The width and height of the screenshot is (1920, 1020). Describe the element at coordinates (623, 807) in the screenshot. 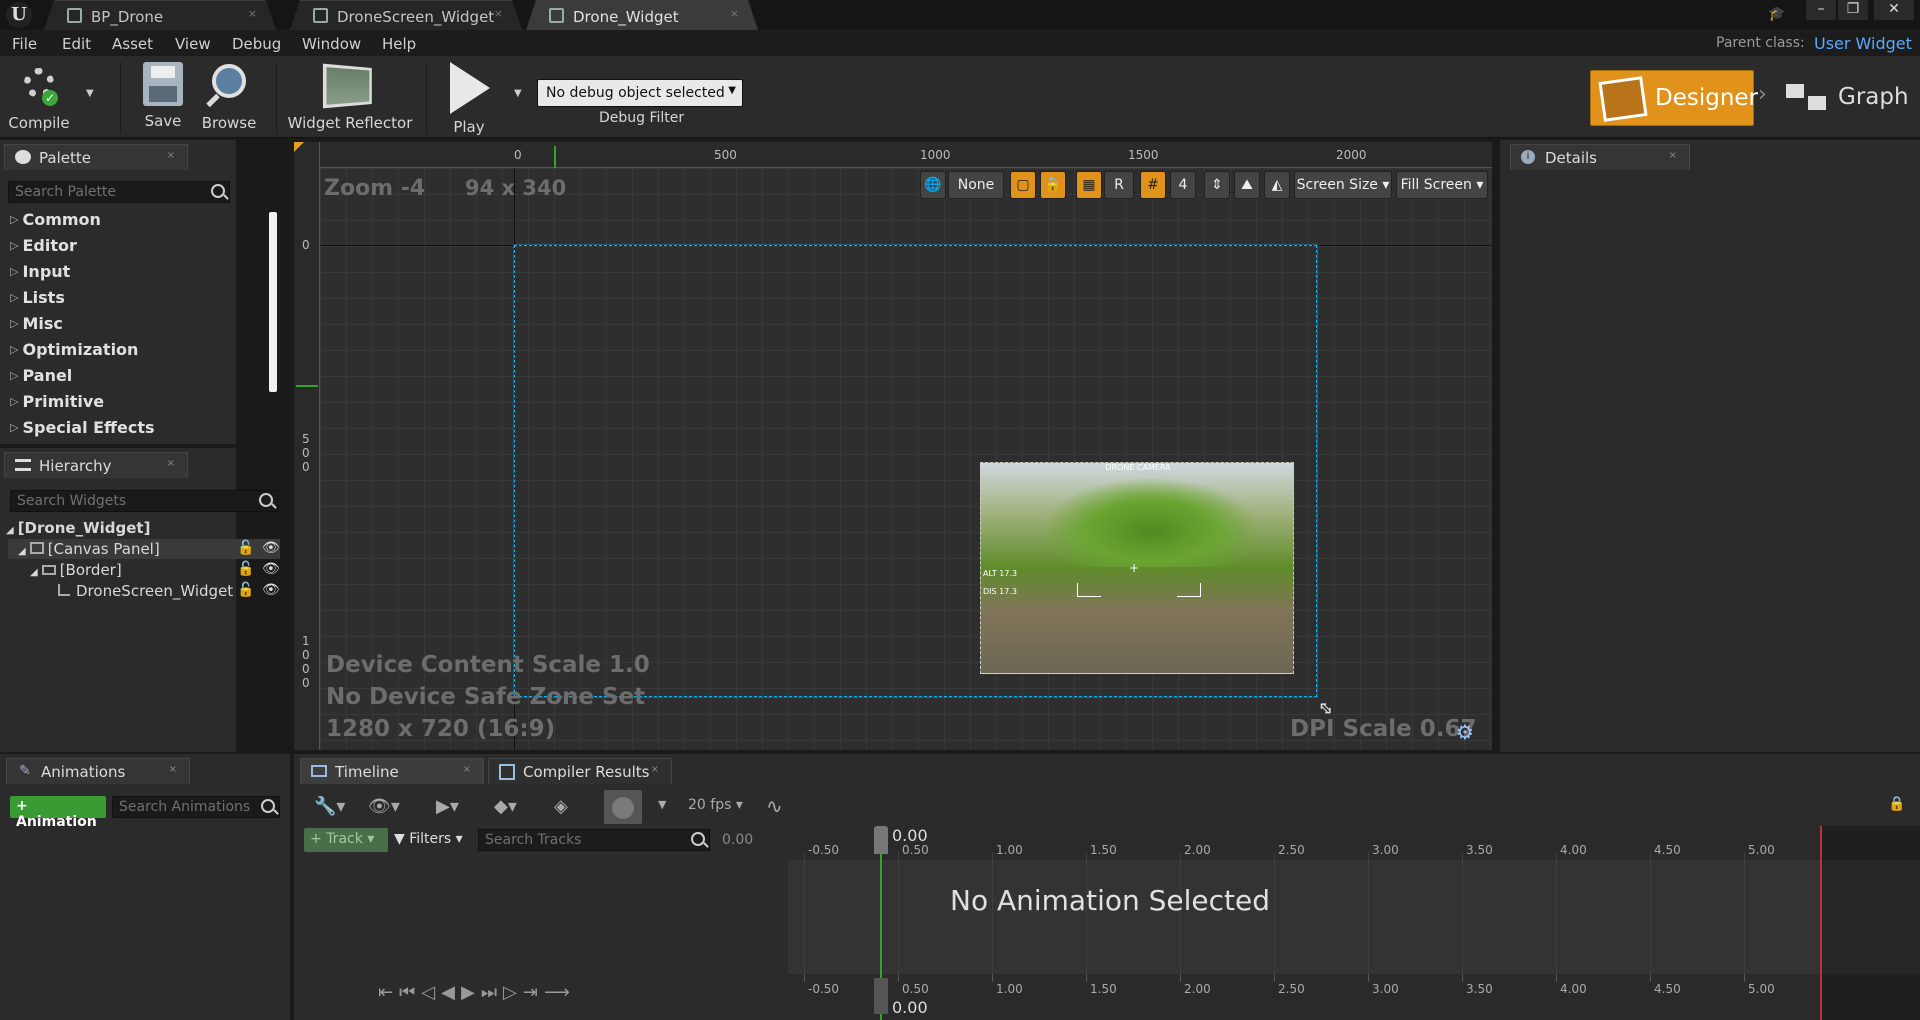

I see `auto-key-toggle` at that location.